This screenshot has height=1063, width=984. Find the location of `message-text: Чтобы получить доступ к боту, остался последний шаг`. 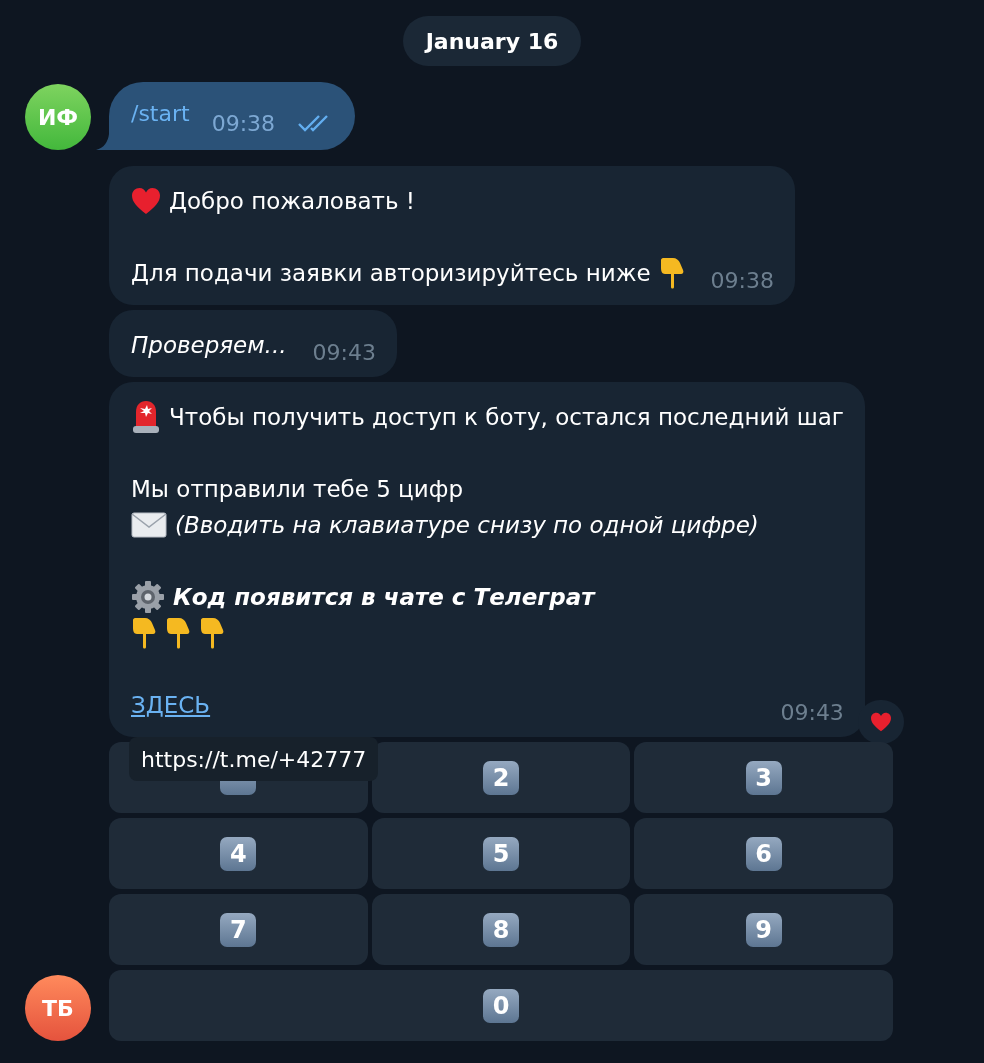

message-text: Чтобы получить доступ к боту, остался последний шаг is located at coordinates (506, 417).